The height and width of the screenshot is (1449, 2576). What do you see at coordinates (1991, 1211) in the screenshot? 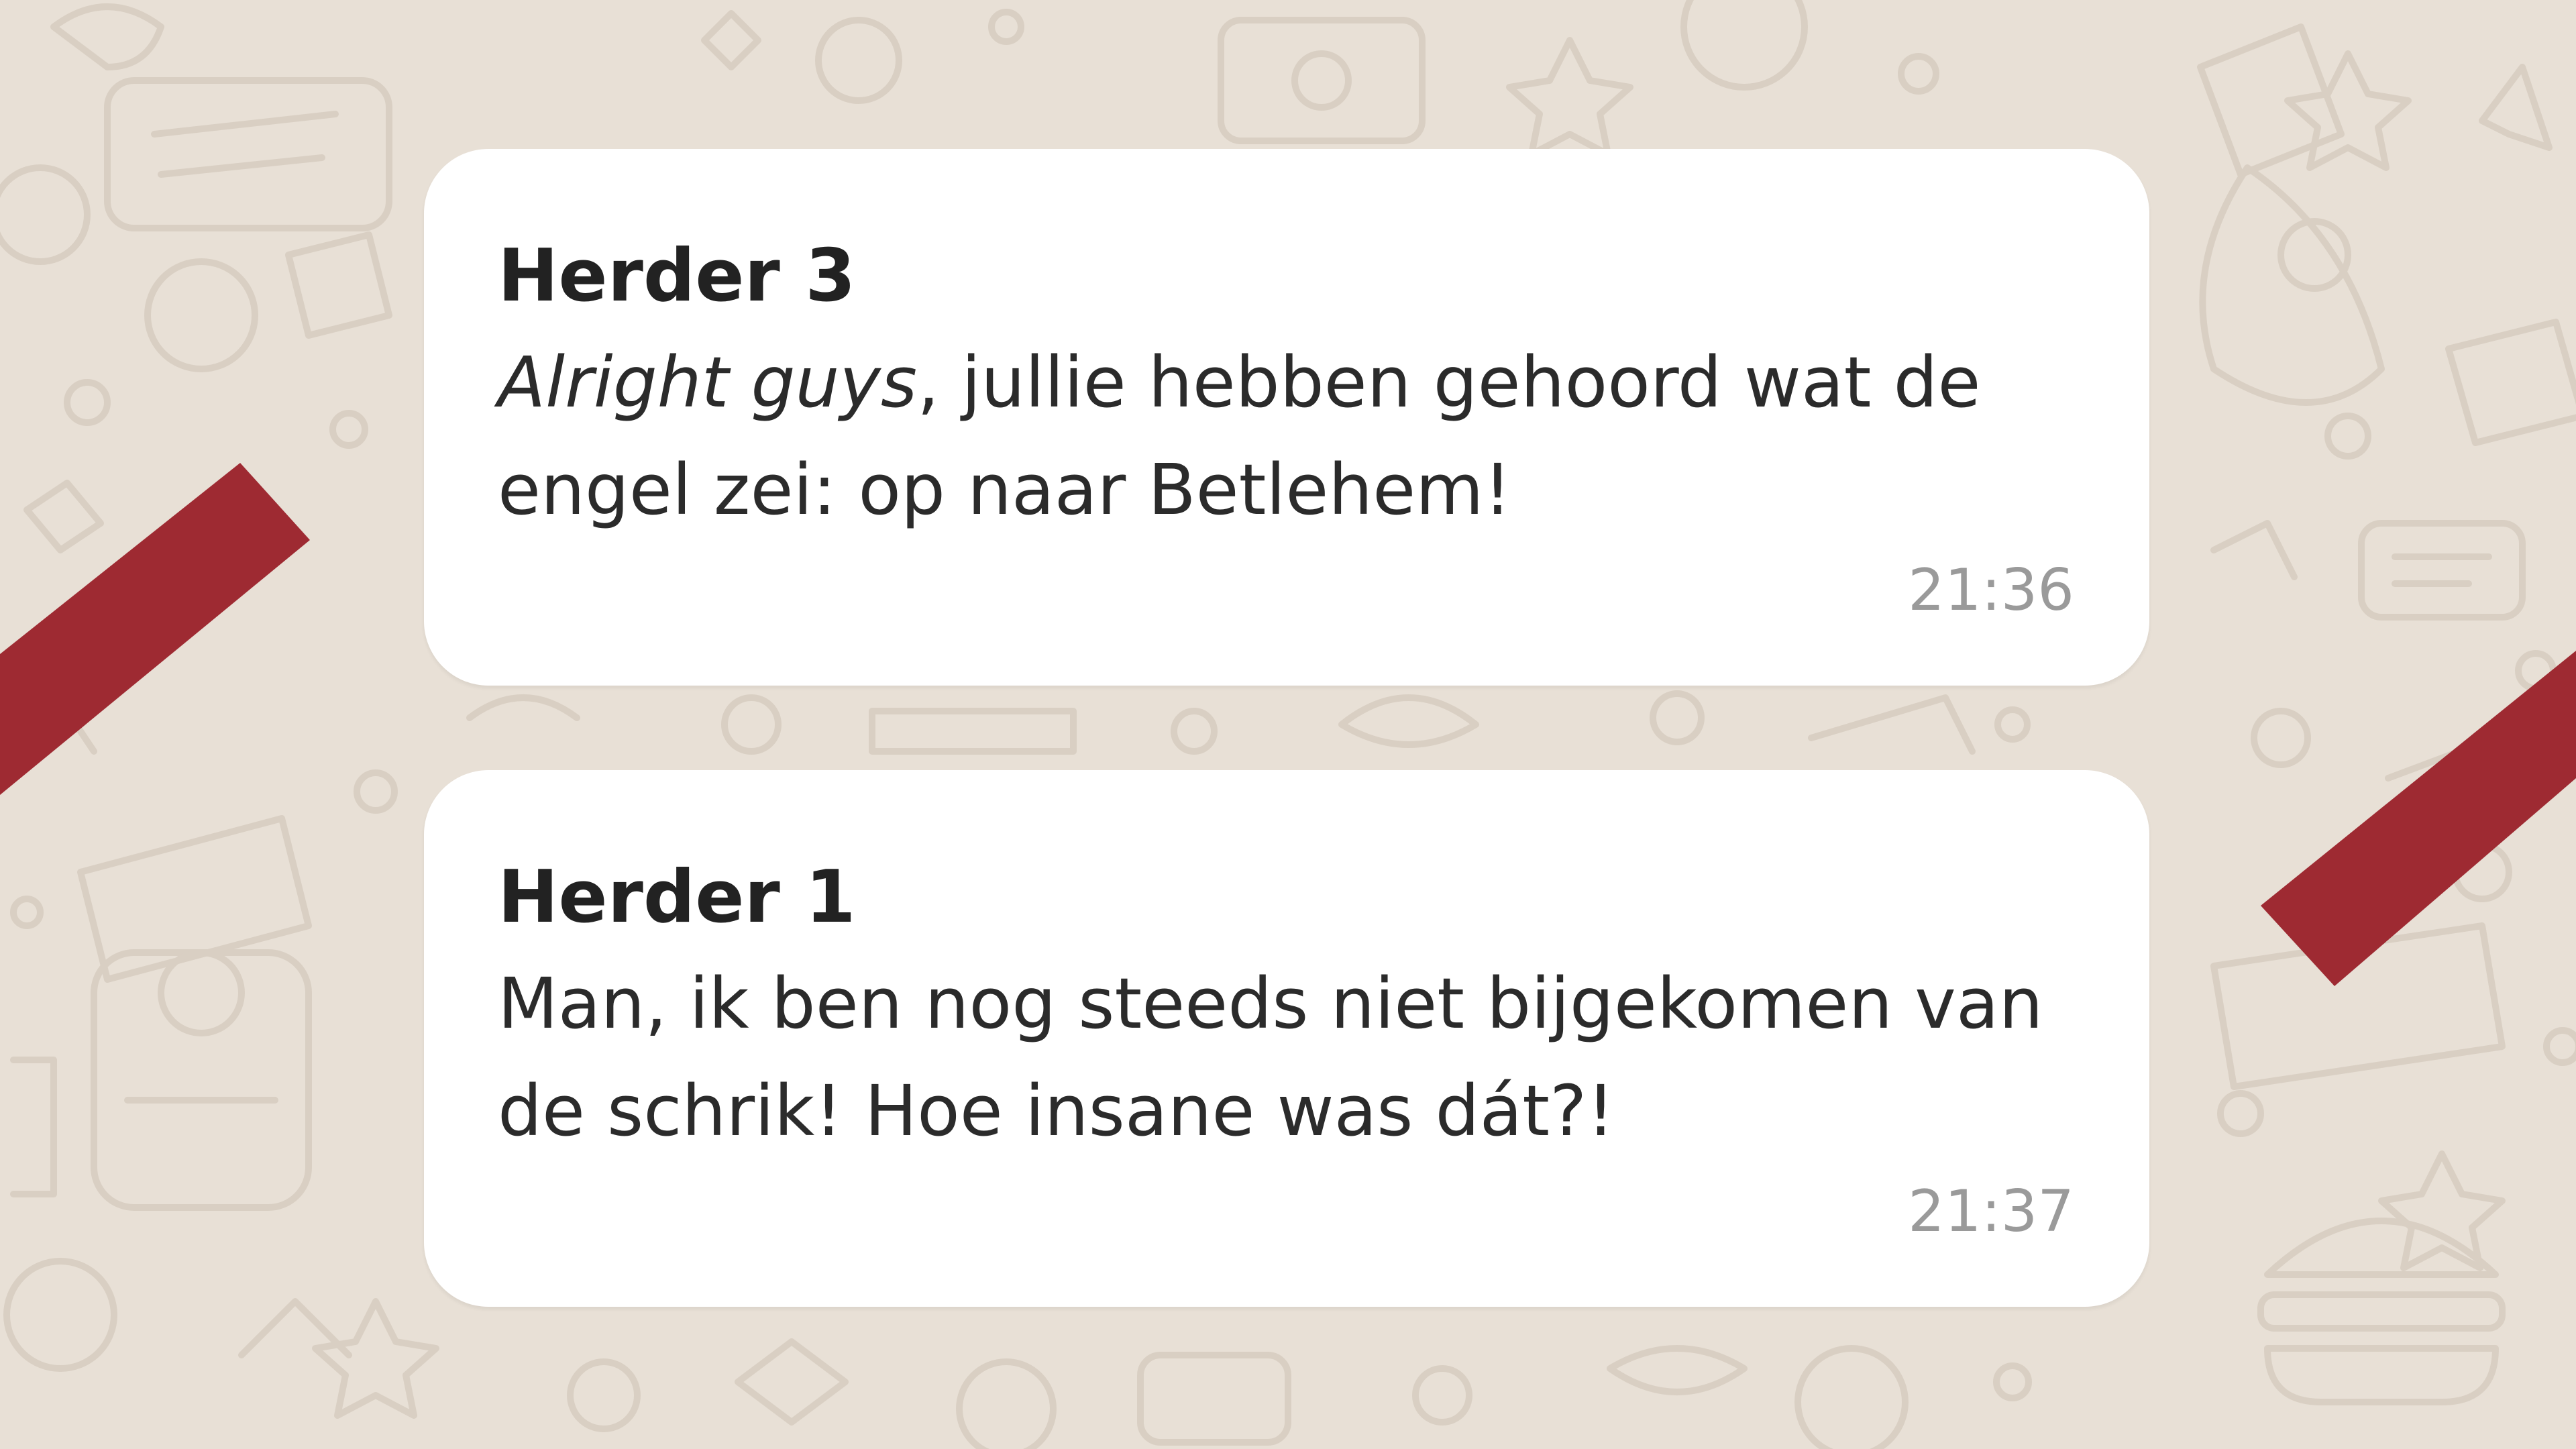
I see `message-timestamp: 21:37` at bounding box center [1991, 1211].